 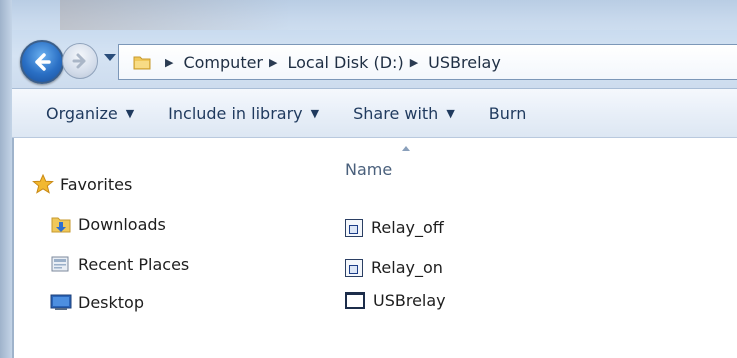 What do you see at coordinates (396, 113) in the screenshot?
I see `share-with-label: Share with` at bounding box center [396, 113].